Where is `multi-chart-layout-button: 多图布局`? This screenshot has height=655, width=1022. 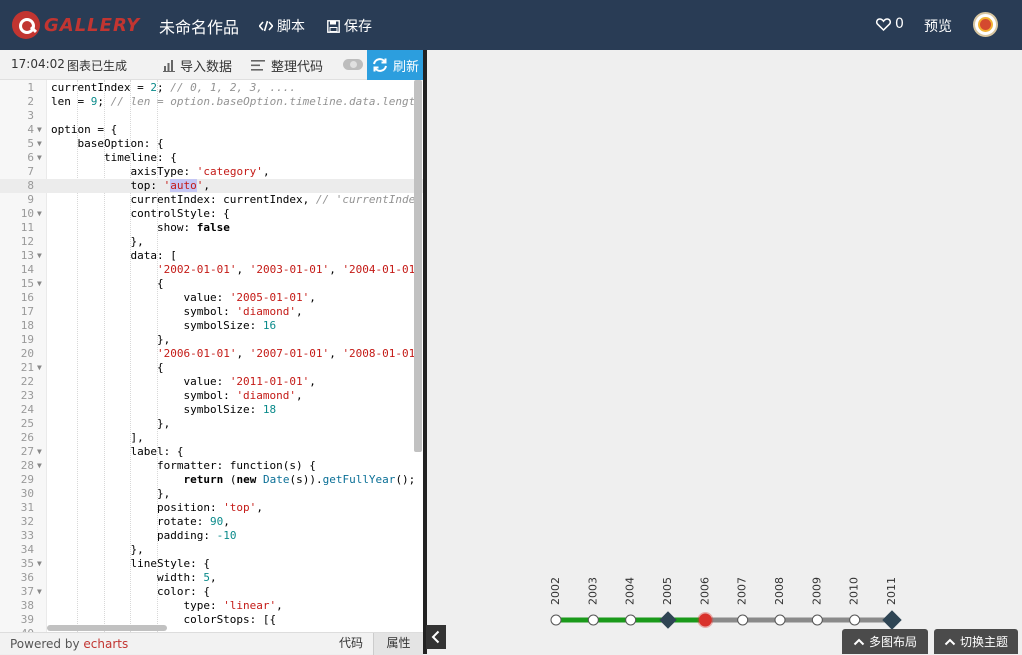
multi-chart-layout-button: 多图布局 is located at coordinates (885, 641).